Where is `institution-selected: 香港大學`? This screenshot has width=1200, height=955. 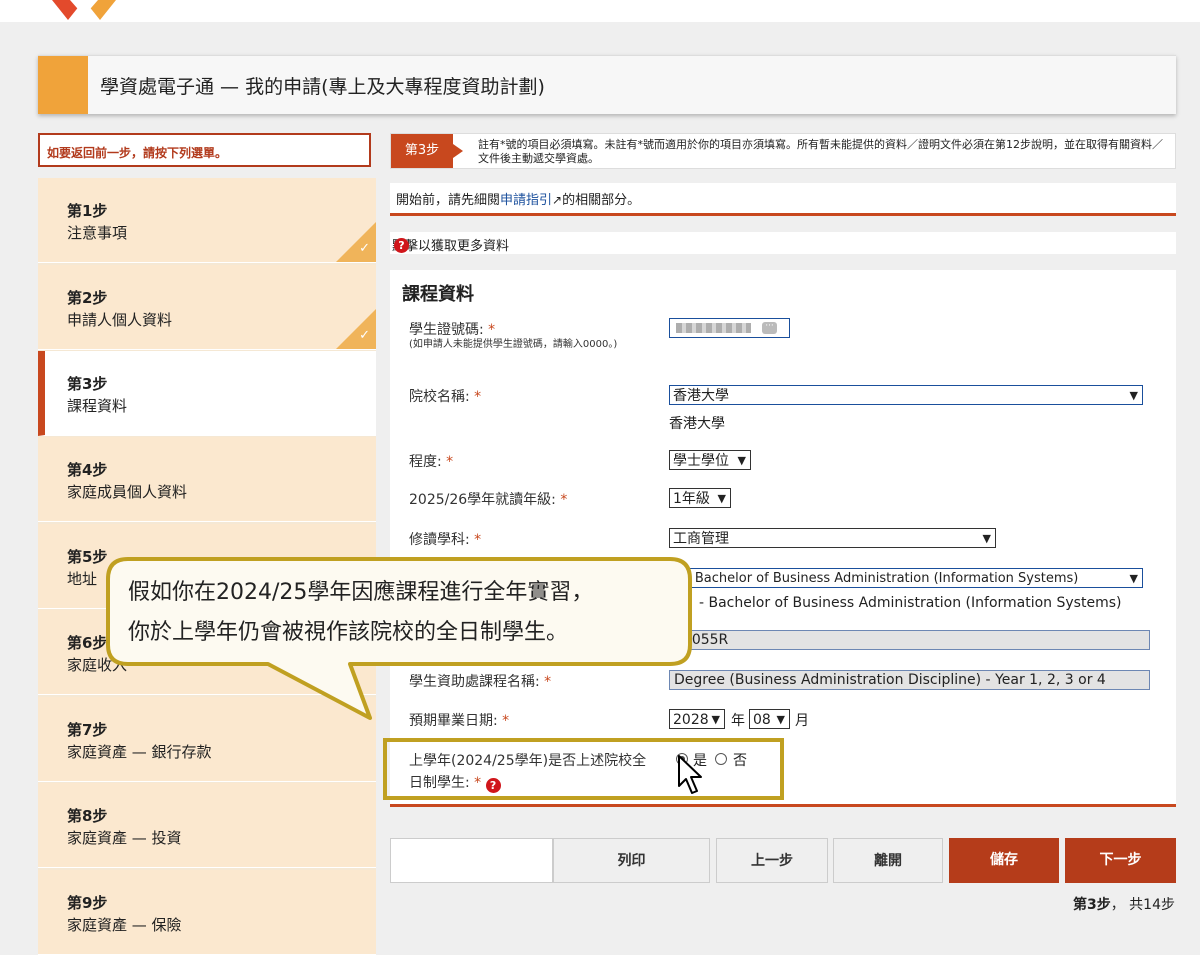
institution-selected: 香港大學 is located at coordinates (701, 396).